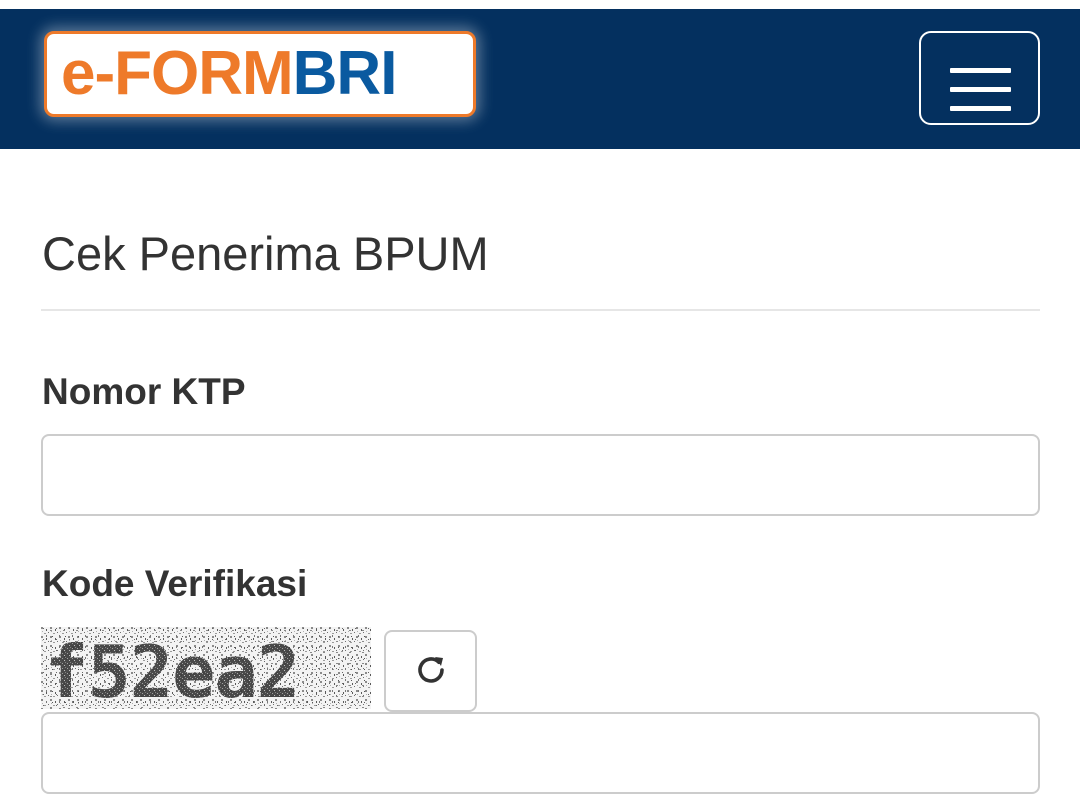 The height and width of the screenshot is (794, 1080). What do you see at coordinates (345, 73) in the screenshot?
I see `logo-text-bri: BRI` at bounding box center [345, 73].